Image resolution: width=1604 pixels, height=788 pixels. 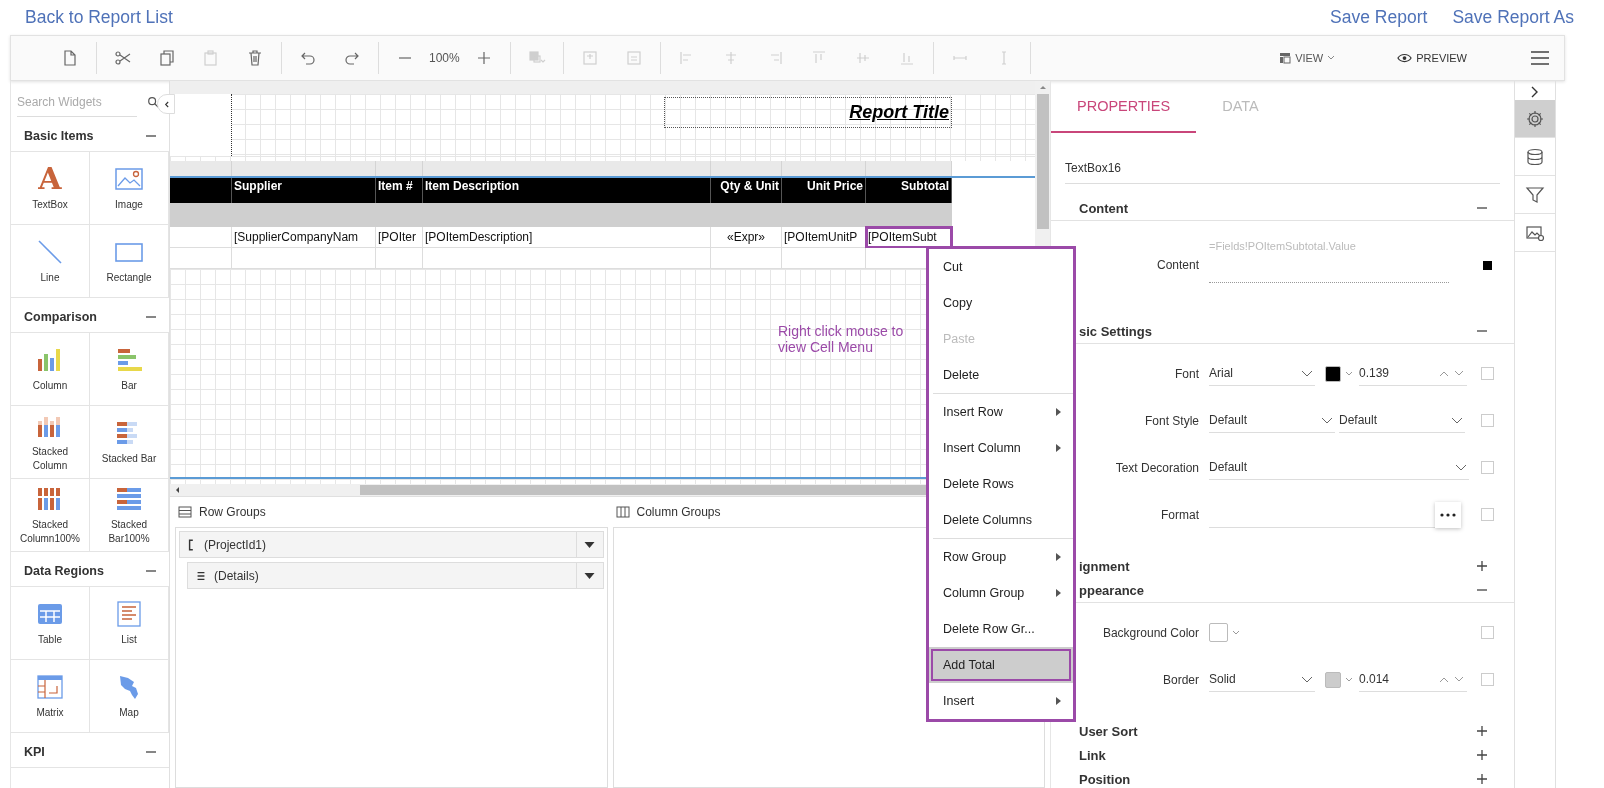 I want to click on widget-label: Rectangle, so click(x=129, y=278).